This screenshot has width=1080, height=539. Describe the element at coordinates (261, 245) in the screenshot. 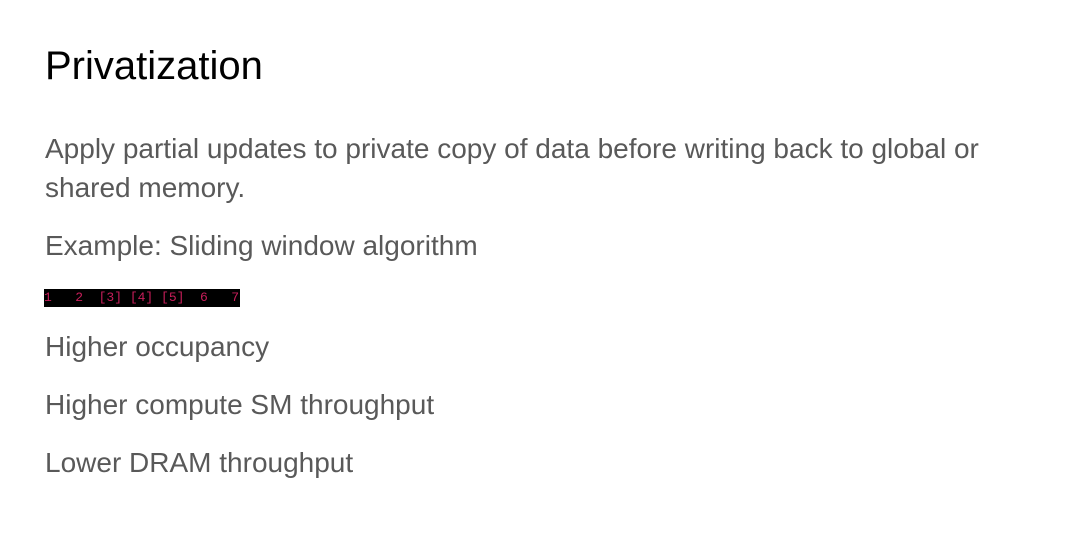

I see `example-text: Example: Sliding window algorithm` at that location.